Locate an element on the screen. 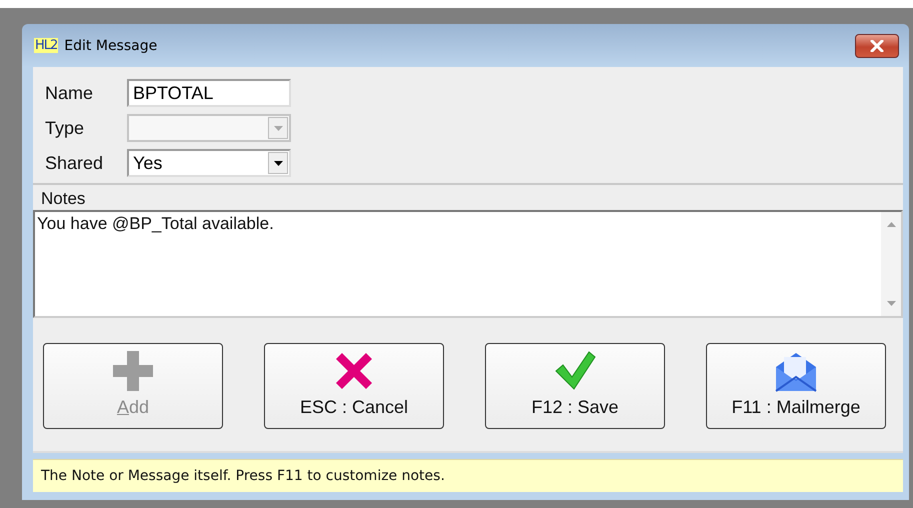  action-button: ESC : Cancel is located at coordinates (354, 385).